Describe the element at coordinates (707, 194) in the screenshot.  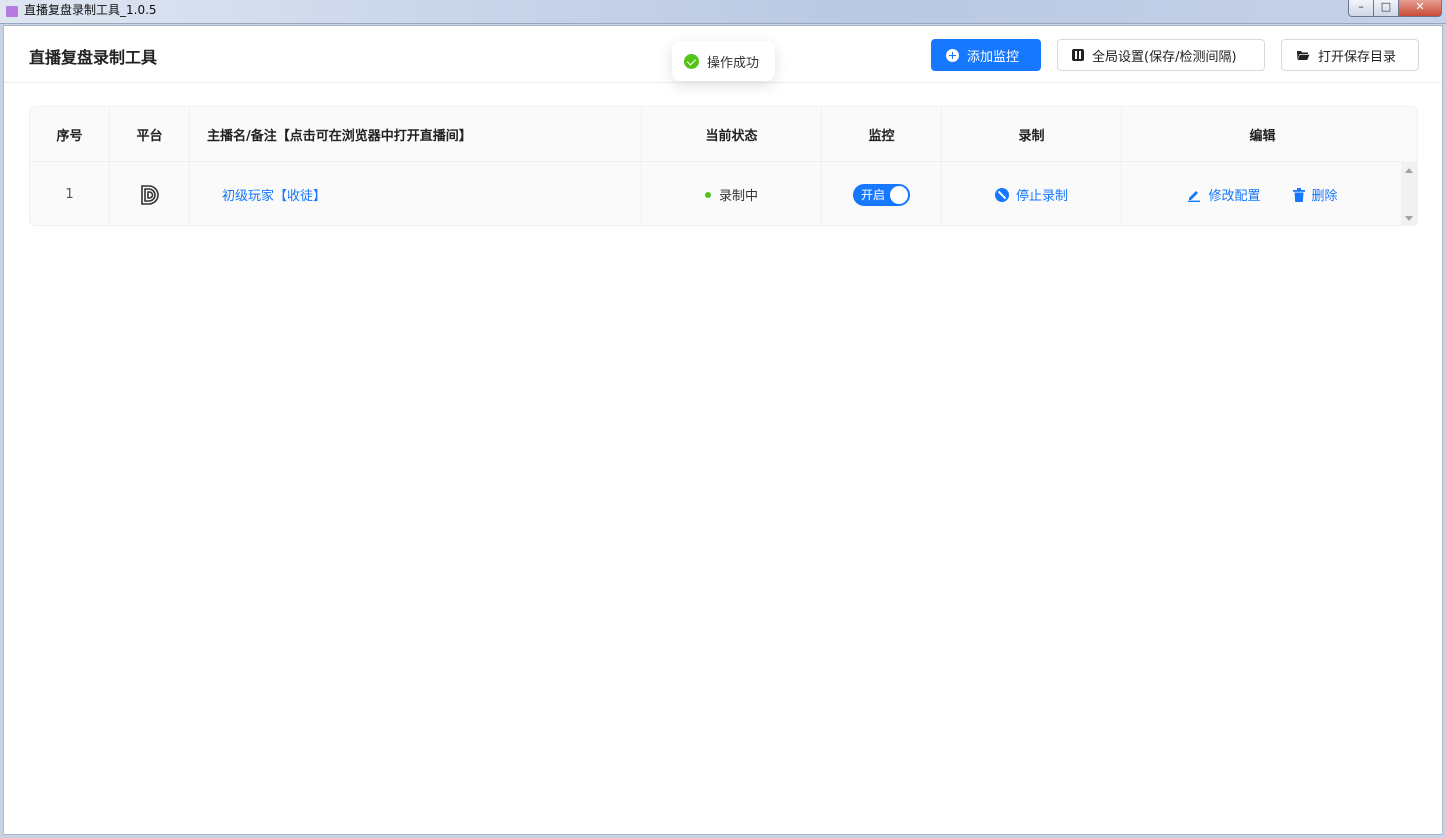
I see `status-dot` at that location.